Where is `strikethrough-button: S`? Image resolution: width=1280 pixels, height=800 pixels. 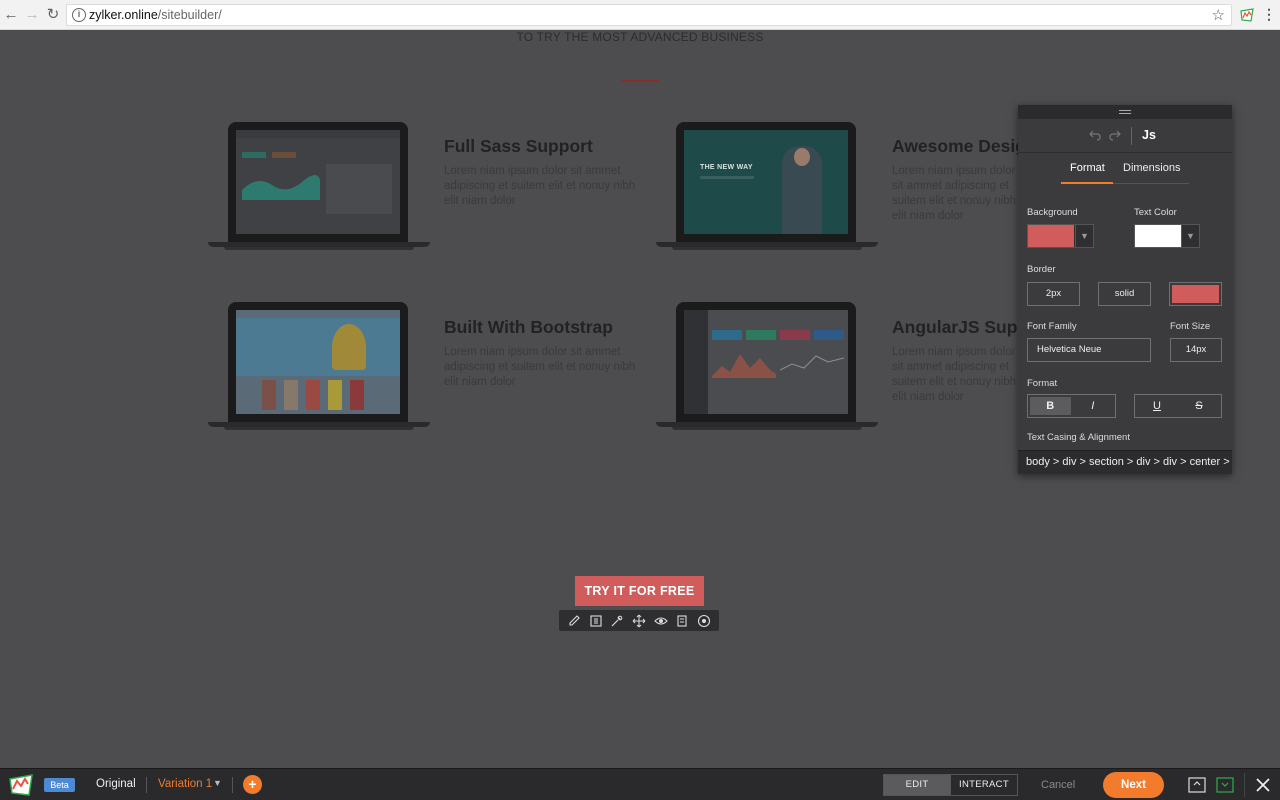
strikethrough-button: S is located at coordinates (1199, 406).